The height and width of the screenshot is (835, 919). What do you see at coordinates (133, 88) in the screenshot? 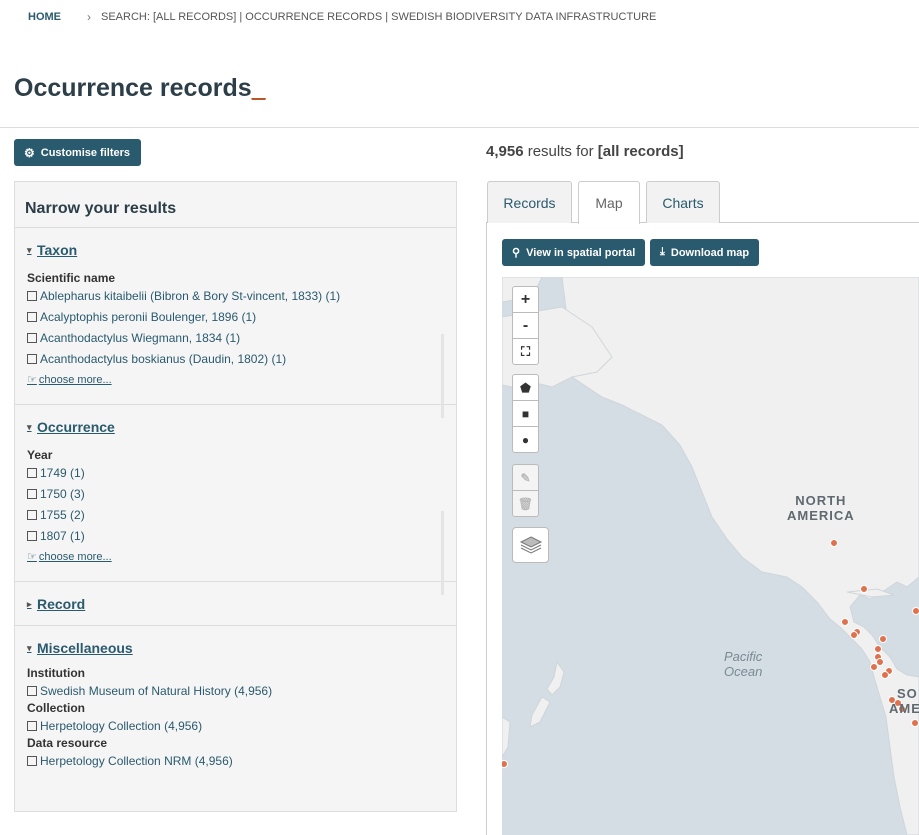
I see `page-title-text: Occurrence records` at bounding box center [133, 88].